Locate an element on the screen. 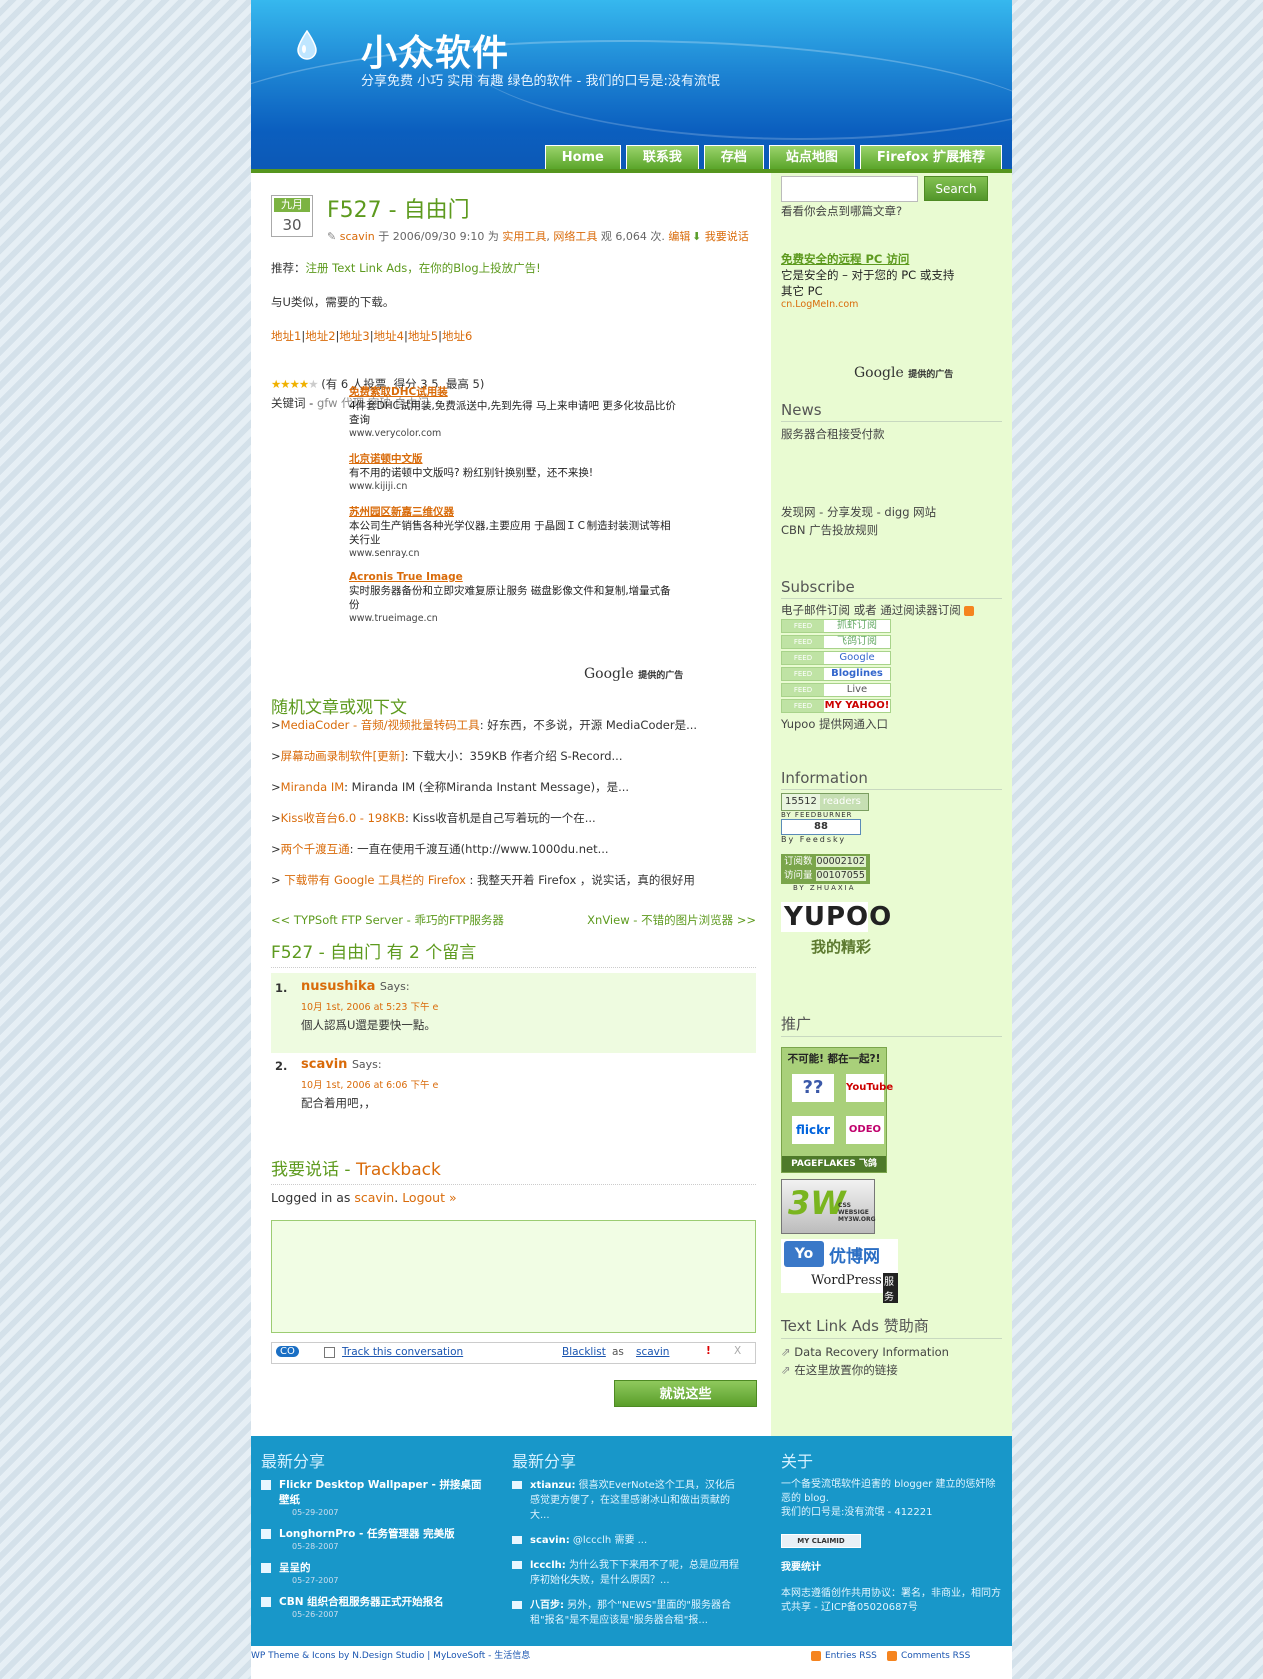 The width and height of the screenshot is (1263, 1679). site-title: 小众软件 is located at coordinates (435, 50).